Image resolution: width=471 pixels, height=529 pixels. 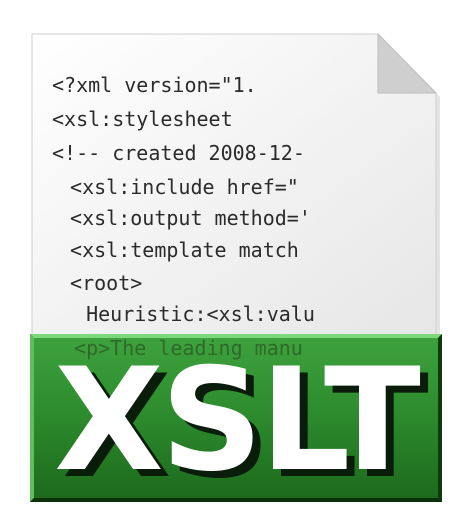 What do you see at coordinates (100, 283) in the screenshot?
I see `code-line: <root>` at bounding box center [100, 283].